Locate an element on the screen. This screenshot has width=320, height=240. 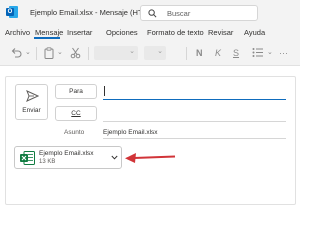
attachment-size: 13 KB is located at coordinates (47, 162).